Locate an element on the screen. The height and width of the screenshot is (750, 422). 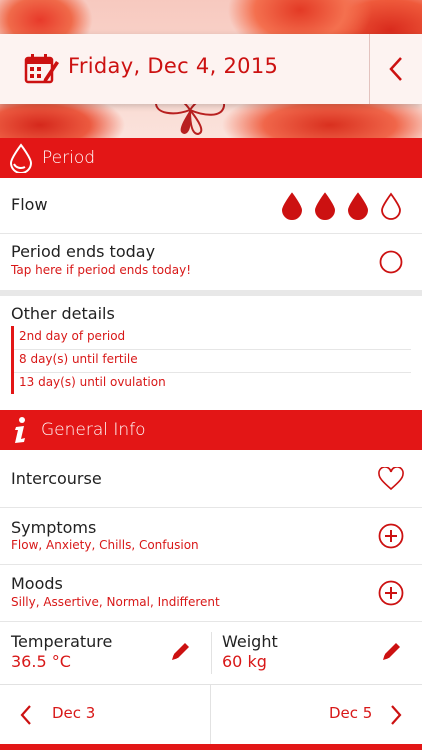
detail-line-3: 13 day(s) until ovulation is located at coordinates (92, 382).